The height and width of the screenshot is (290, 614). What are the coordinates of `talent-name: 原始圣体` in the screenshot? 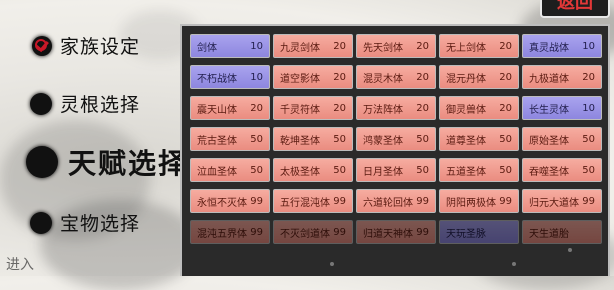 It's located at (549, 141).